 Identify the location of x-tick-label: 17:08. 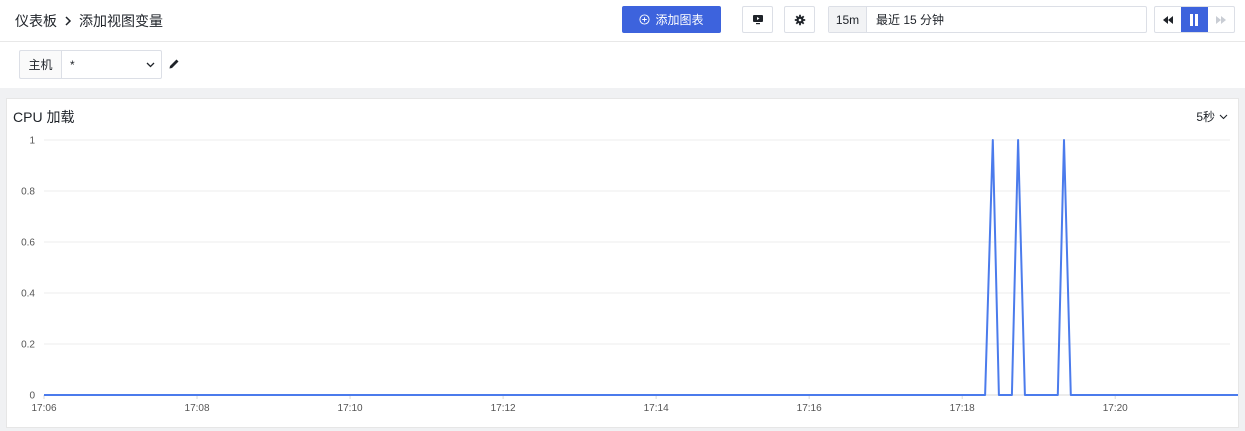
(197, 408).